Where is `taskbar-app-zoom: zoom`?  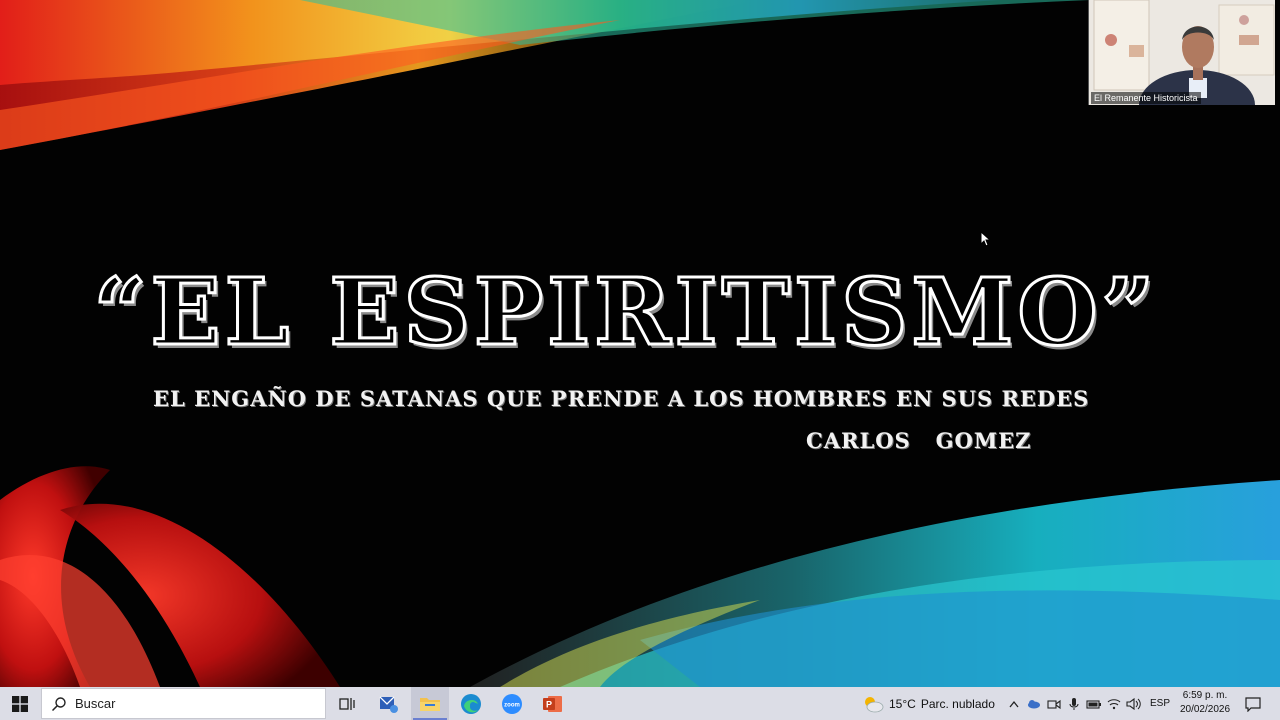
taskbar-app-zoom: zoom is located at coordinates (512, 703).